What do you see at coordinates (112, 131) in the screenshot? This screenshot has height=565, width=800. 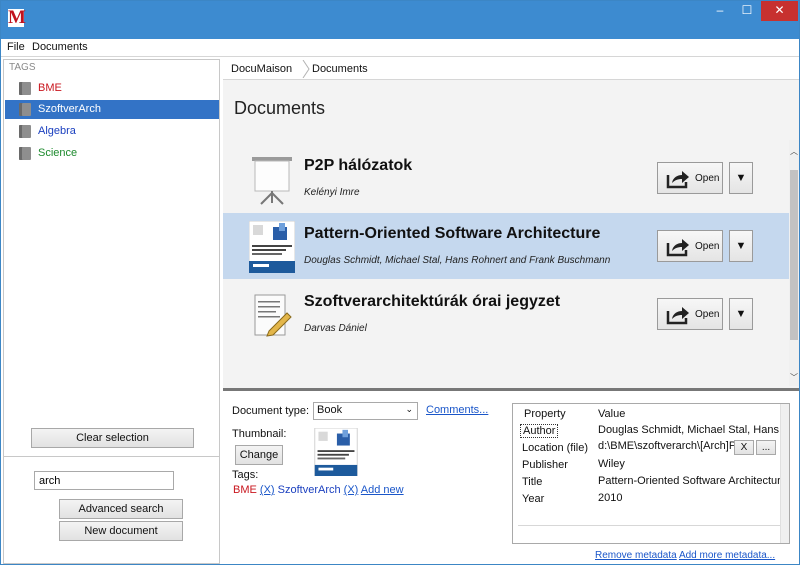 I see `tag-item-algebra: Algebra` at bounding box center [112, 131].